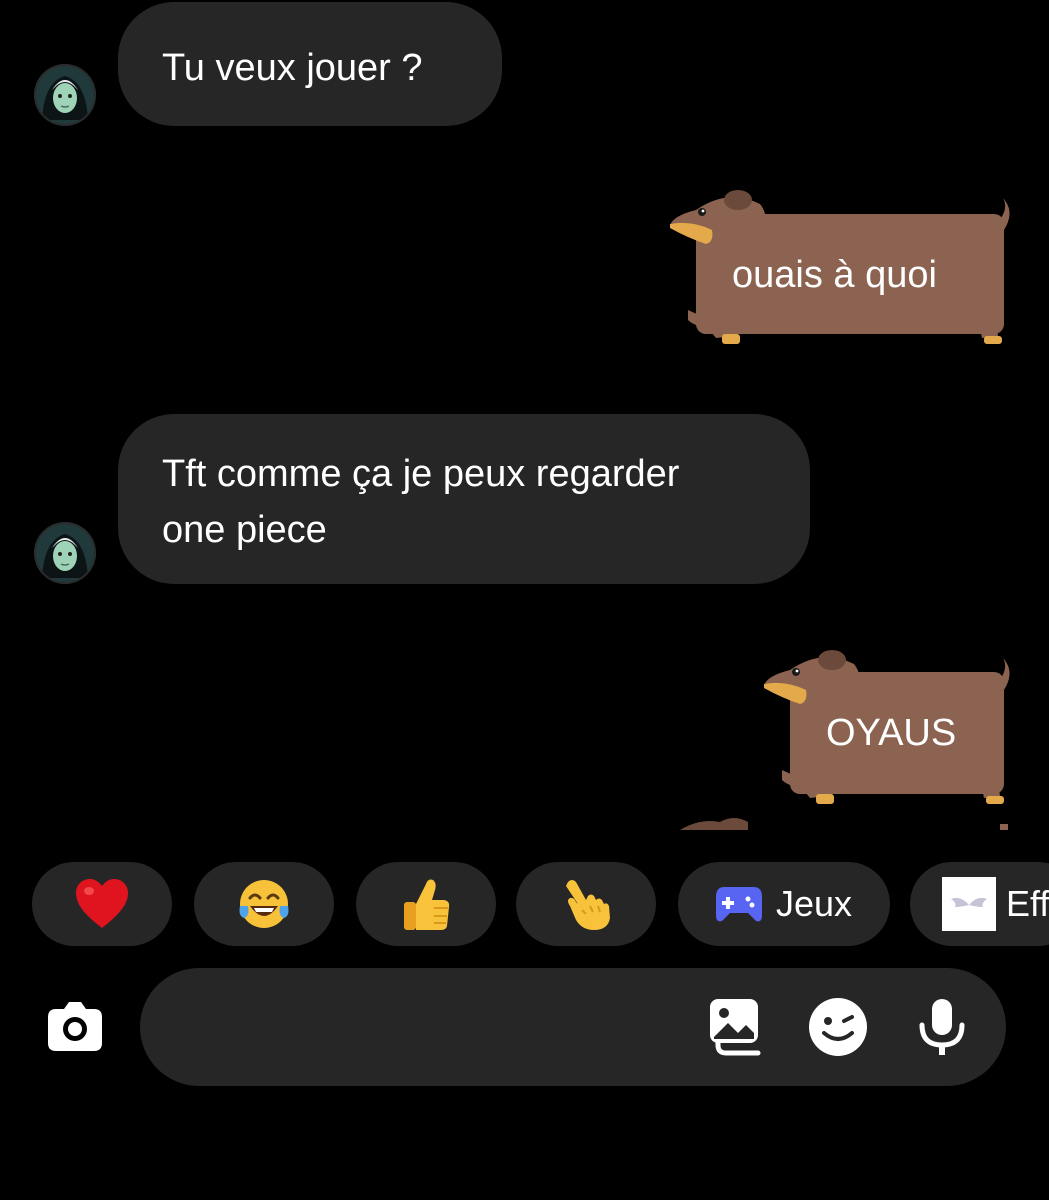 This screenshot has height=1200, width=1049. I want to click on sticker-button, so click(838, 1027).